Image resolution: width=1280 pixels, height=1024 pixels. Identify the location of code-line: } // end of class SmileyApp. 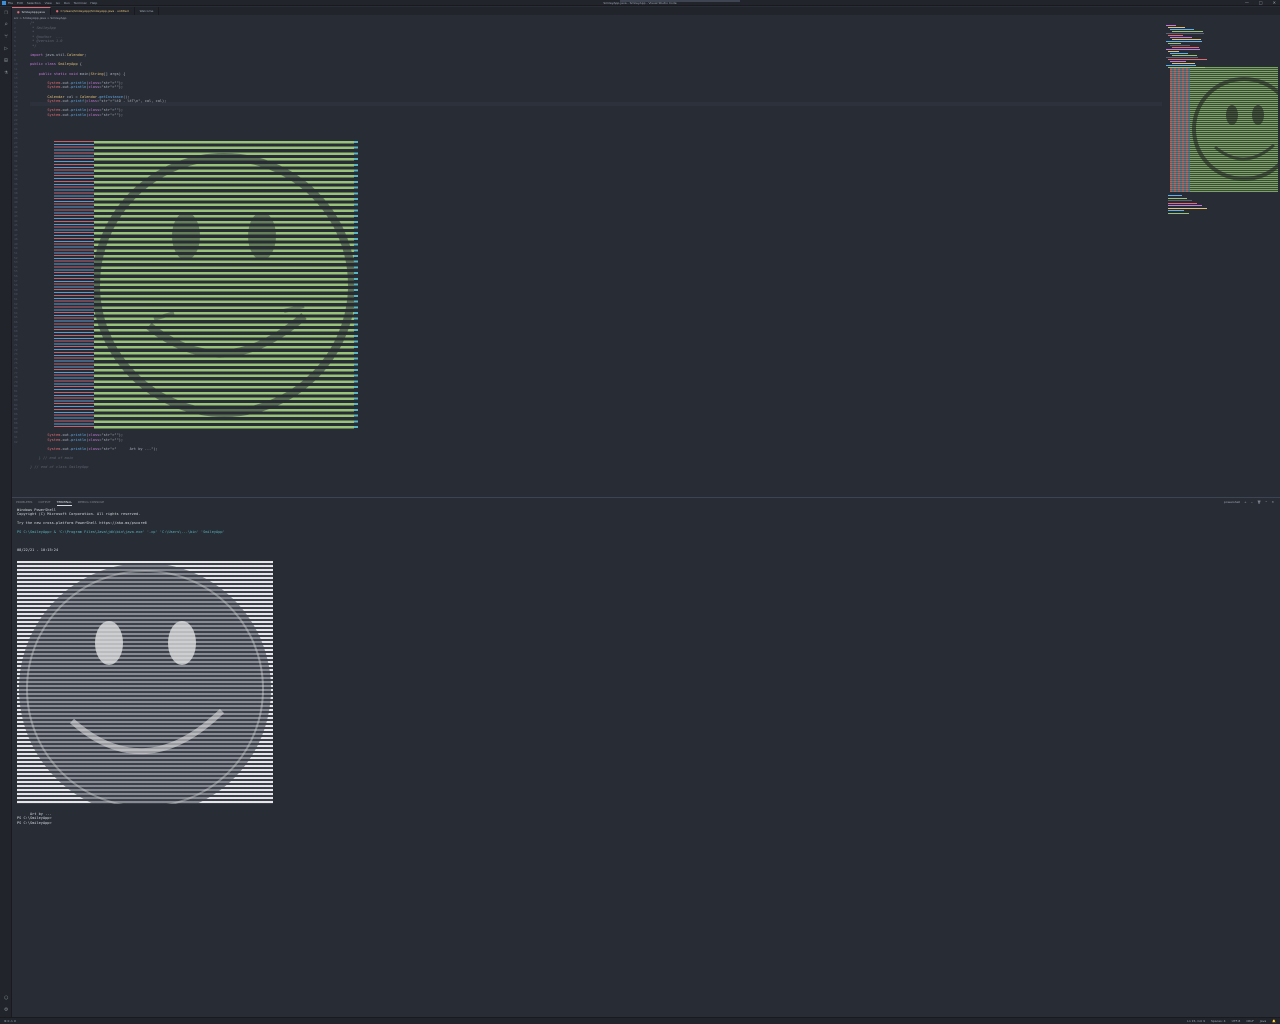
(59, 467).